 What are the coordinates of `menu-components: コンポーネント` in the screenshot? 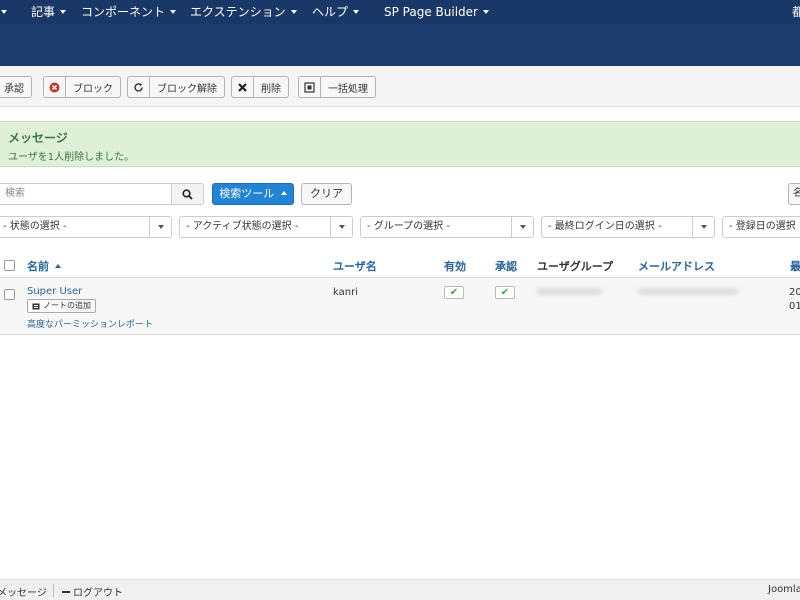 It's located at (129, 12).